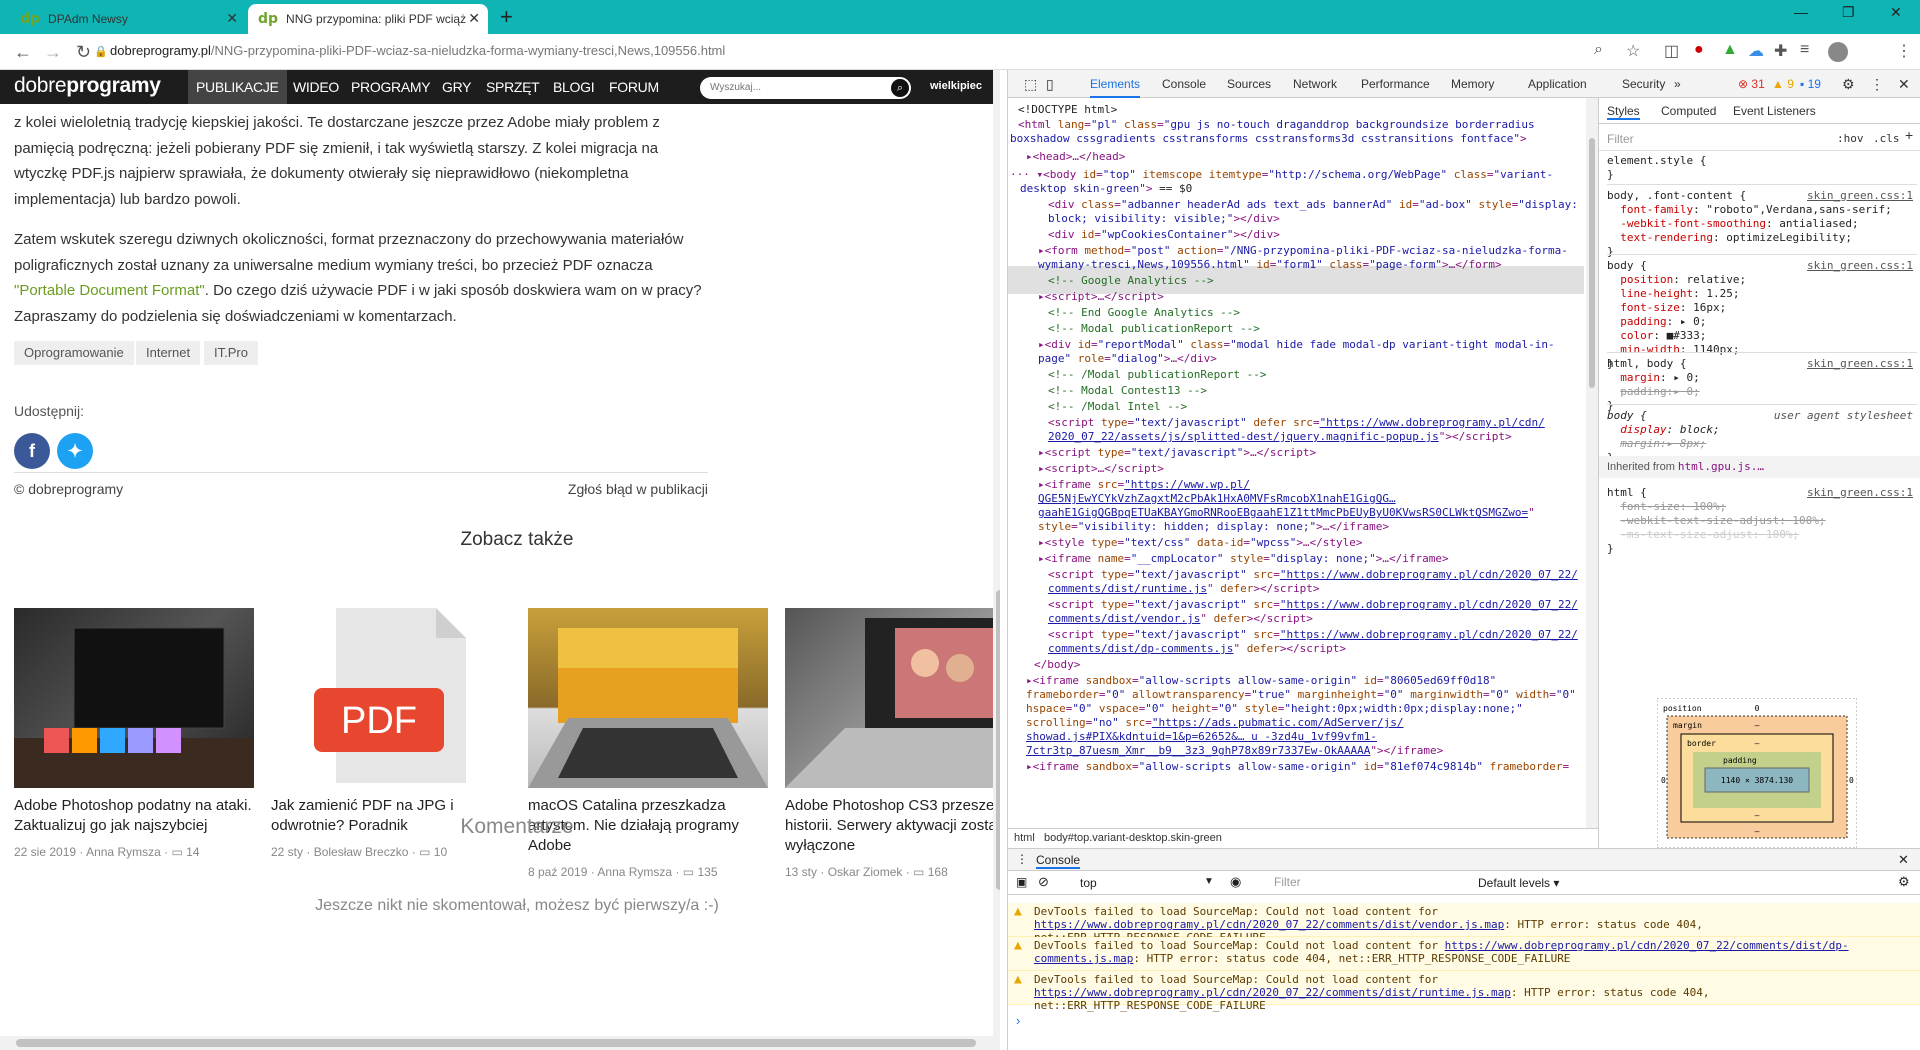 This screenshot has height=1050, width=1920. Describe the element at coordinates (101, 51) in the screenshot. I see `lock-icon: 🔒` at that location.